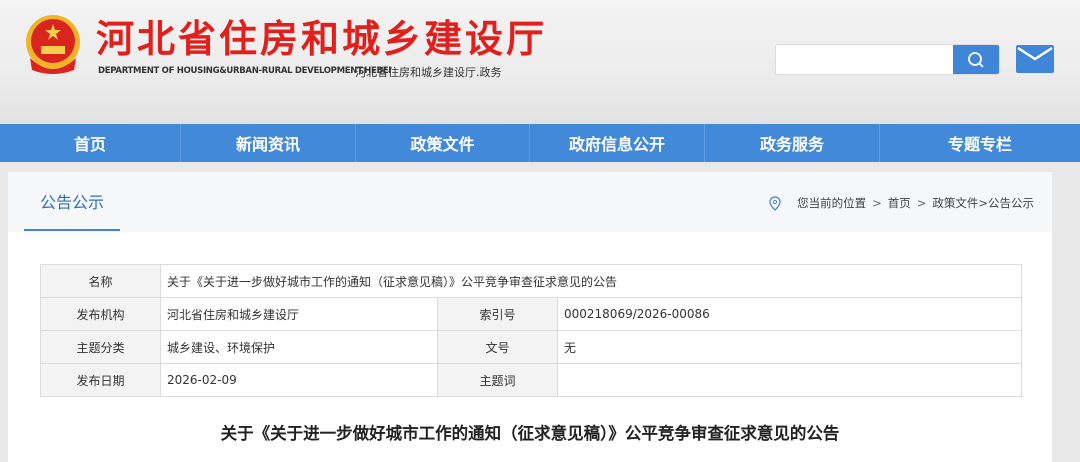 The image size is (1080, 462). I want to click on search-input, so click(864, 59).